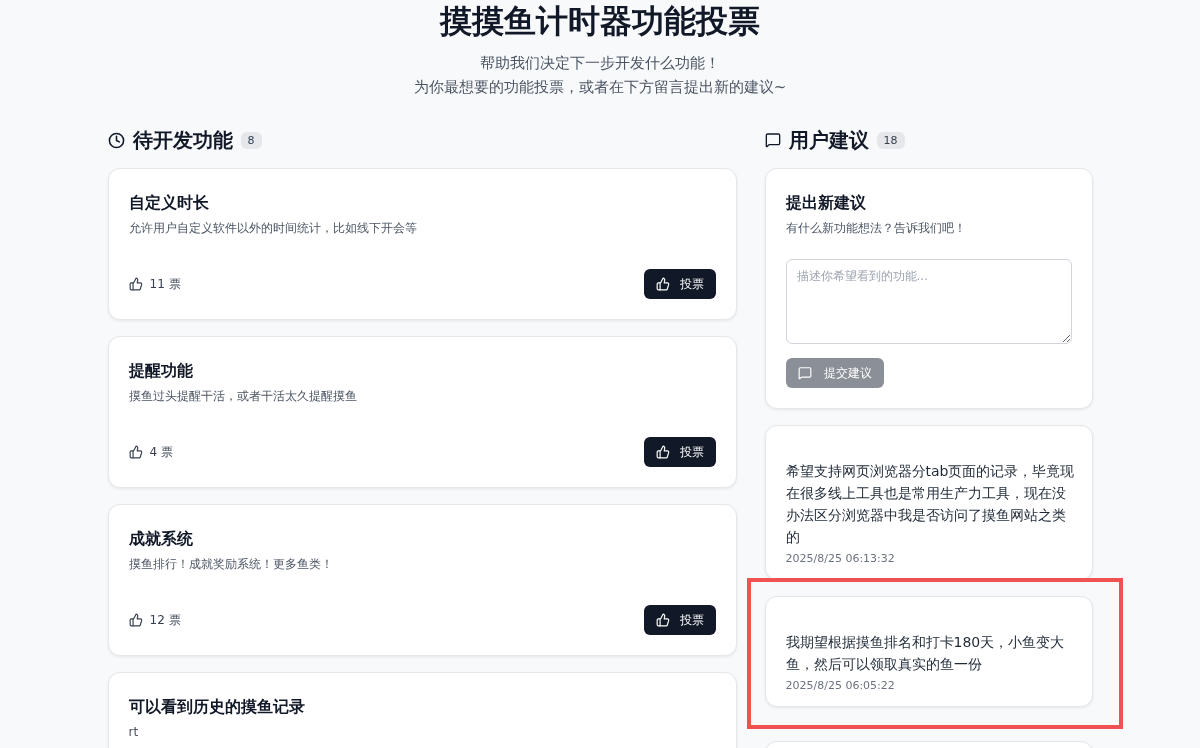 This screenshot has height=748, width=1200. What do you see at coordinates (251, 140) in the screenshot?
I see `count-badge: 8` at bounding box center [251, 140].